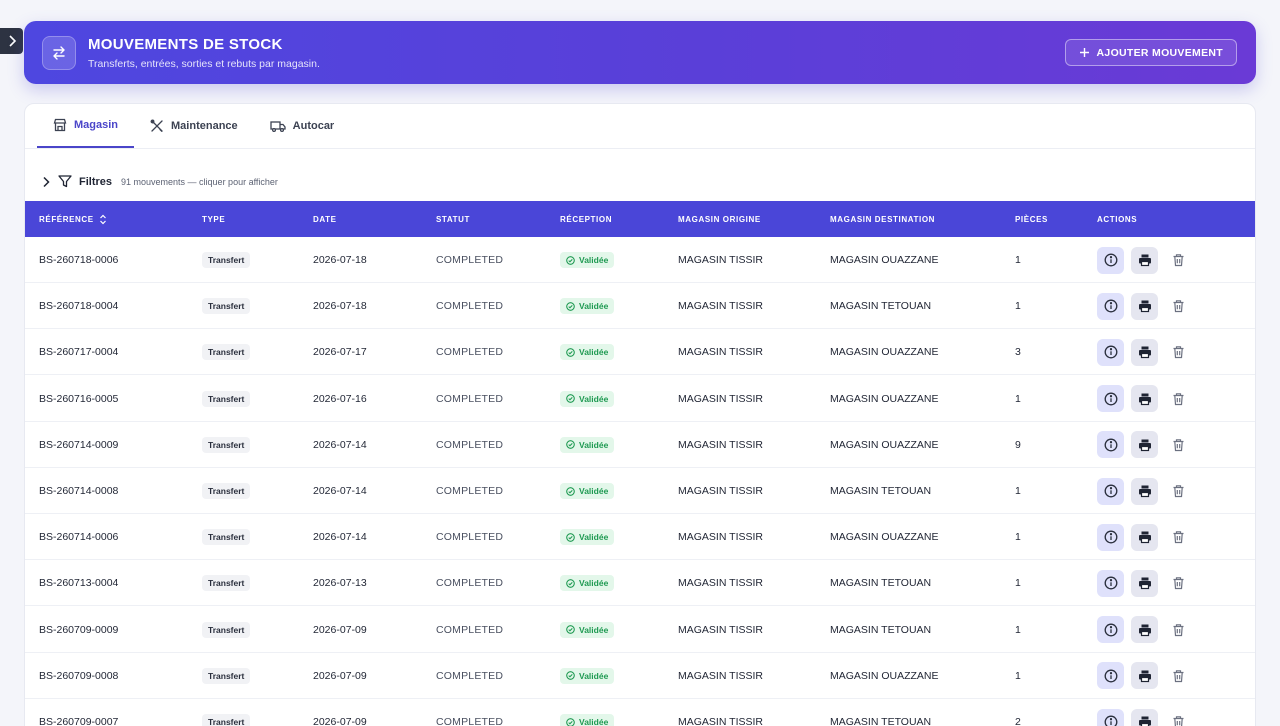 This screenshot has width=1280, height=726. I want to click on tab-autocar: Autocar, so click(302, 126).